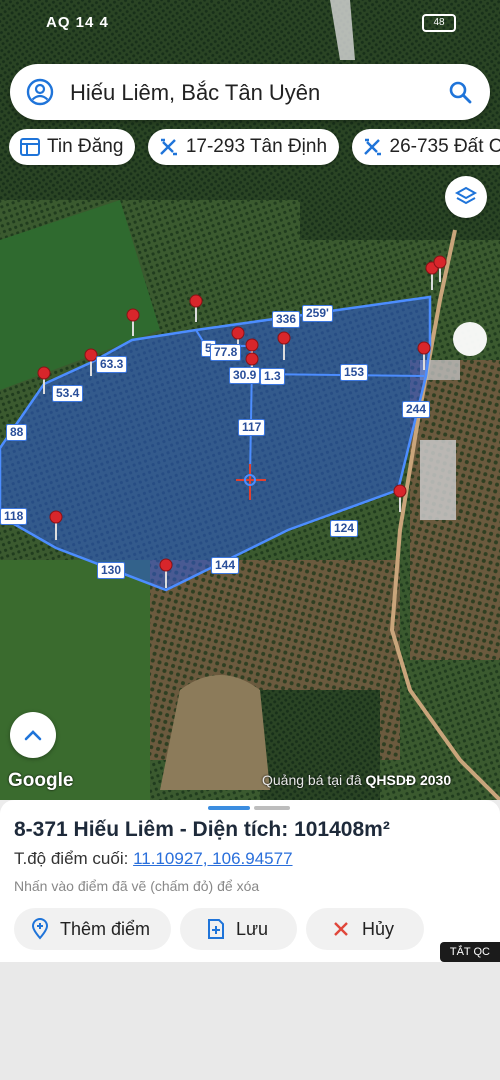 This screenshot has width=500, height=1080. Describe the element at coordinates (225, 565) in the screenshot. I see `edge-length-label: 144` at that location.